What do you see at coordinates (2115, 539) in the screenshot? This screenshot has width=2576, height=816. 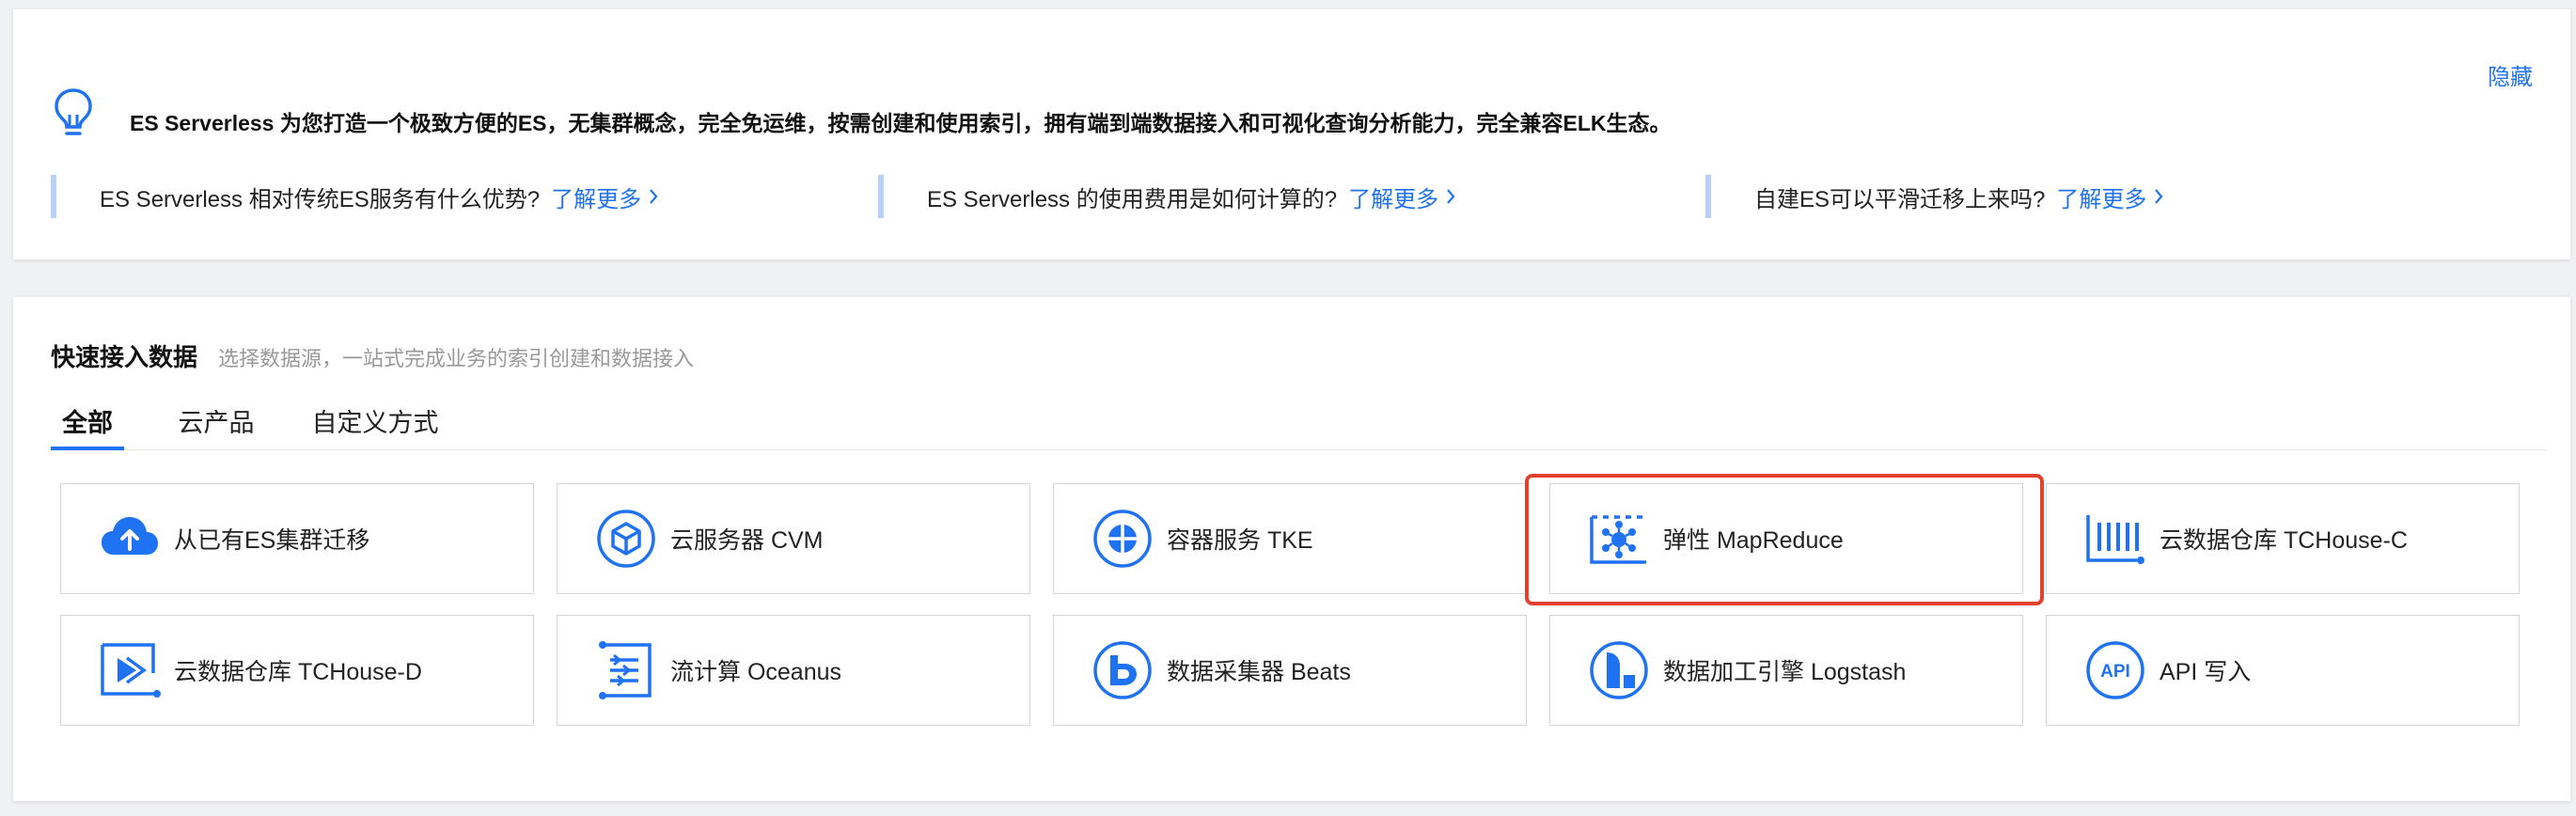 I see `tchouse-c-icon` at bounding box center [2115, 539].